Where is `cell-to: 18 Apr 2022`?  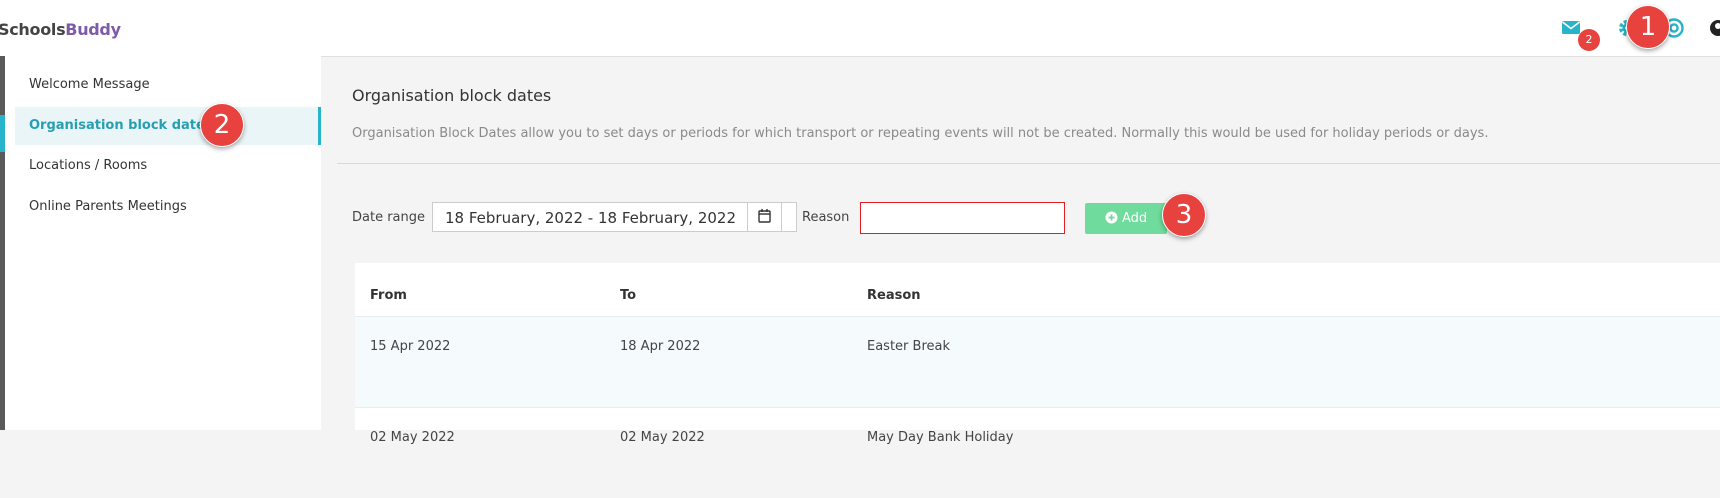
cell-to: 18 Apr 2022 is located at coordinates (660, 346).